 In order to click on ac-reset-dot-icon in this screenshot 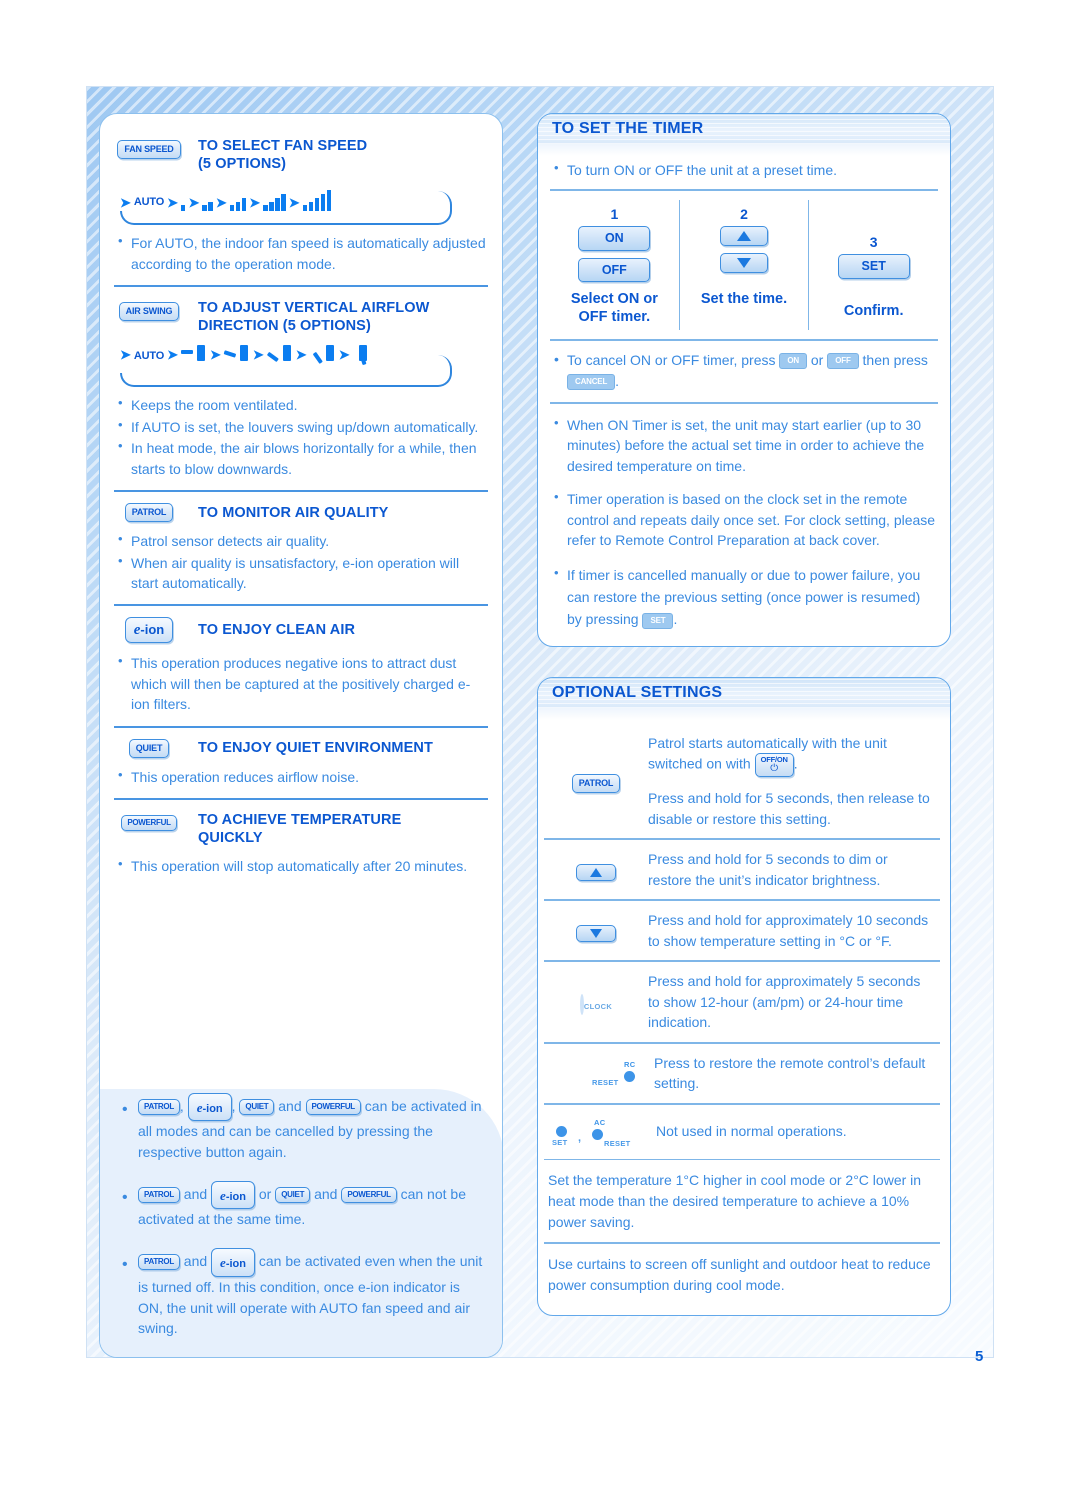, I will do `click(597, 1134)`.